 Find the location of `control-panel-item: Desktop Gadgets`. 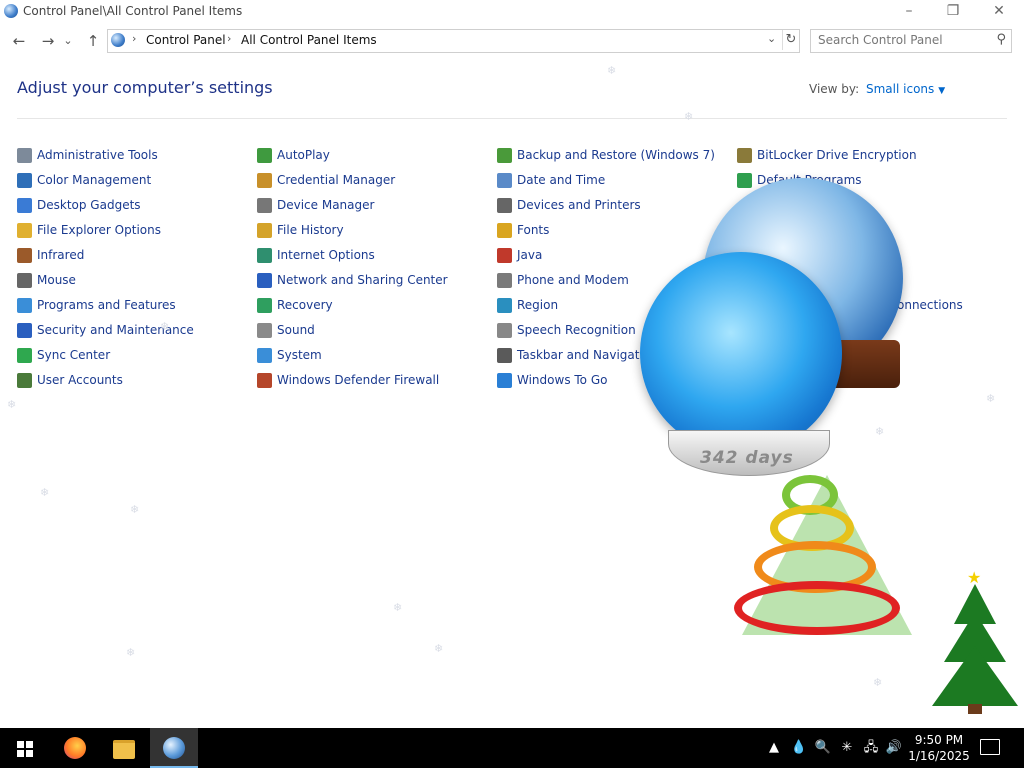

control-panel-item: Desktop Gadgets is located at coordinates (137, 208).